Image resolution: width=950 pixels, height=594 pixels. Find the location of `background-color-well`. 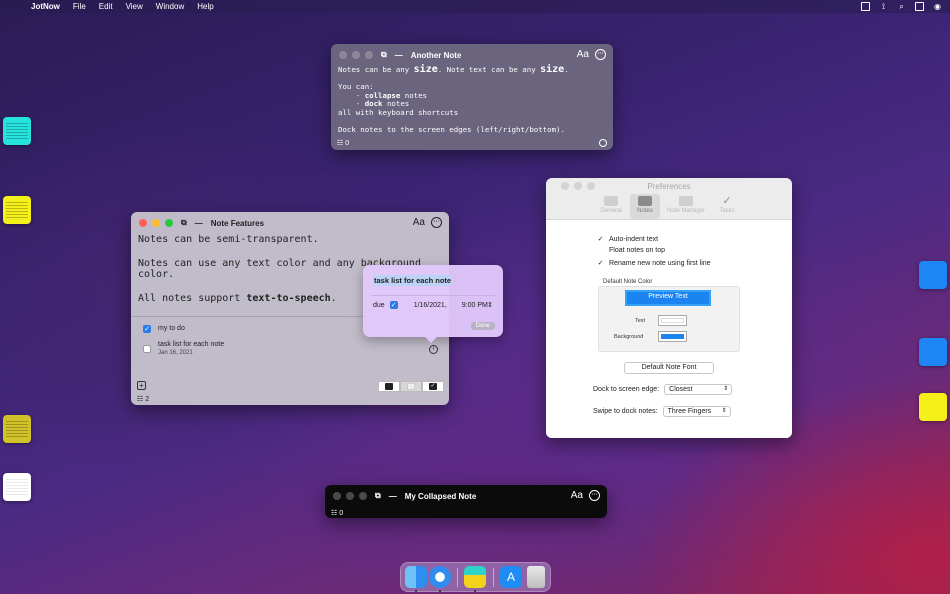

background-color-well is located at coordinates (672, 336).